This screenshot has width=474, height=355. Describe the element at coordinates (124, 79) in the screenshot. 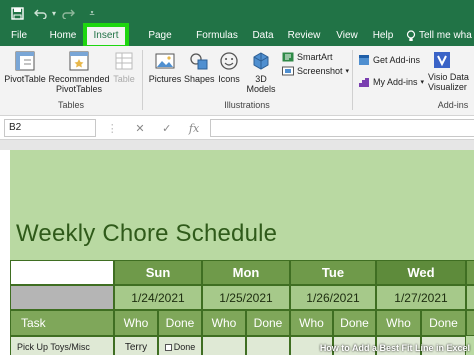

I see `table-label: Table` at that location.